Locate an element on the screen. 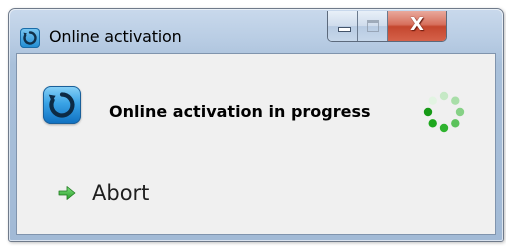 The height and width of the screenshot is (246, 506). maximize-icon is located at coordinates (373, 26).